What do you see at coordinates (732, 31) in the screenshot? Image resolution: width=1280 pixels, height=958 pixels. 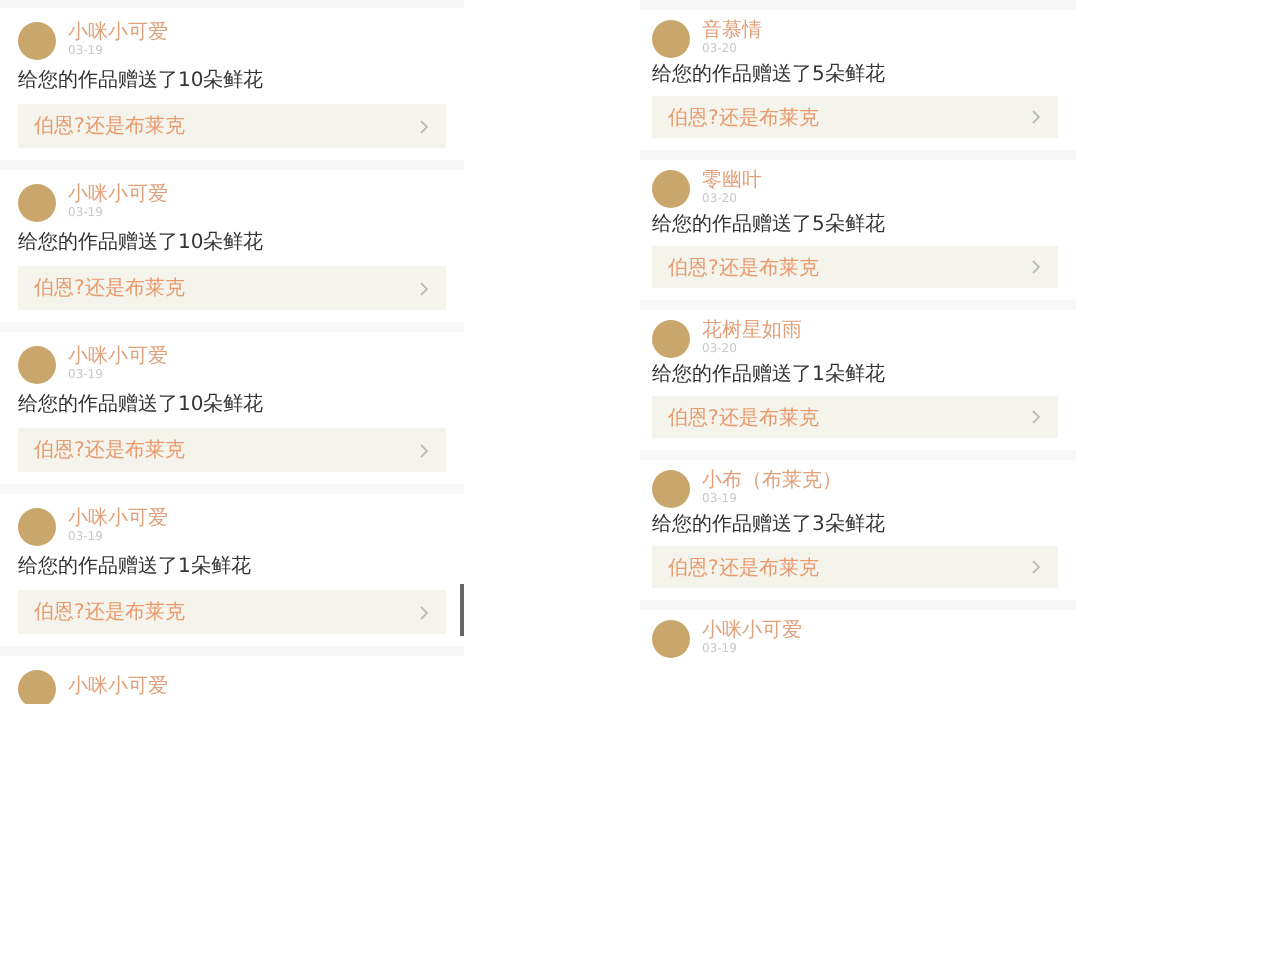 I see `user-name: 音慕情` at bounding box center [732, 31].